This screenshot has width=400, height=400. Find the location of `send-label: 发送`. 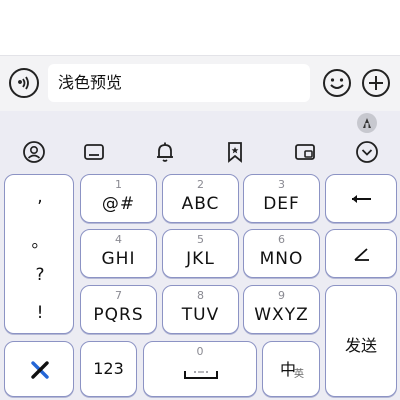

send-label: 发送 is located at coordinates (360, 345).